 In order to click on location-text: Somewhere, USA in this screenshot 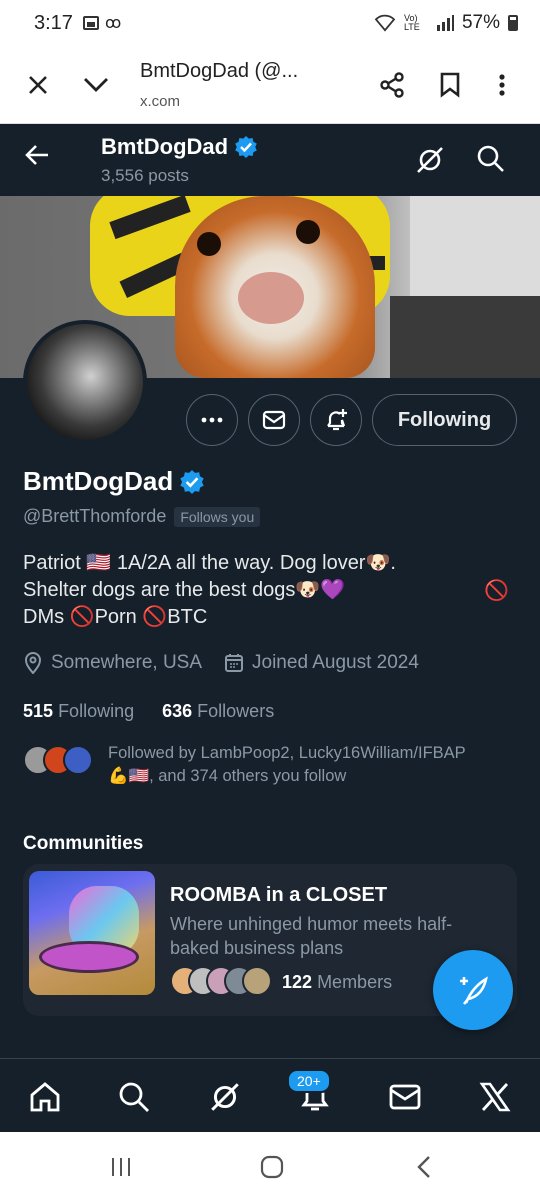, I will do `click(127, 662)`.